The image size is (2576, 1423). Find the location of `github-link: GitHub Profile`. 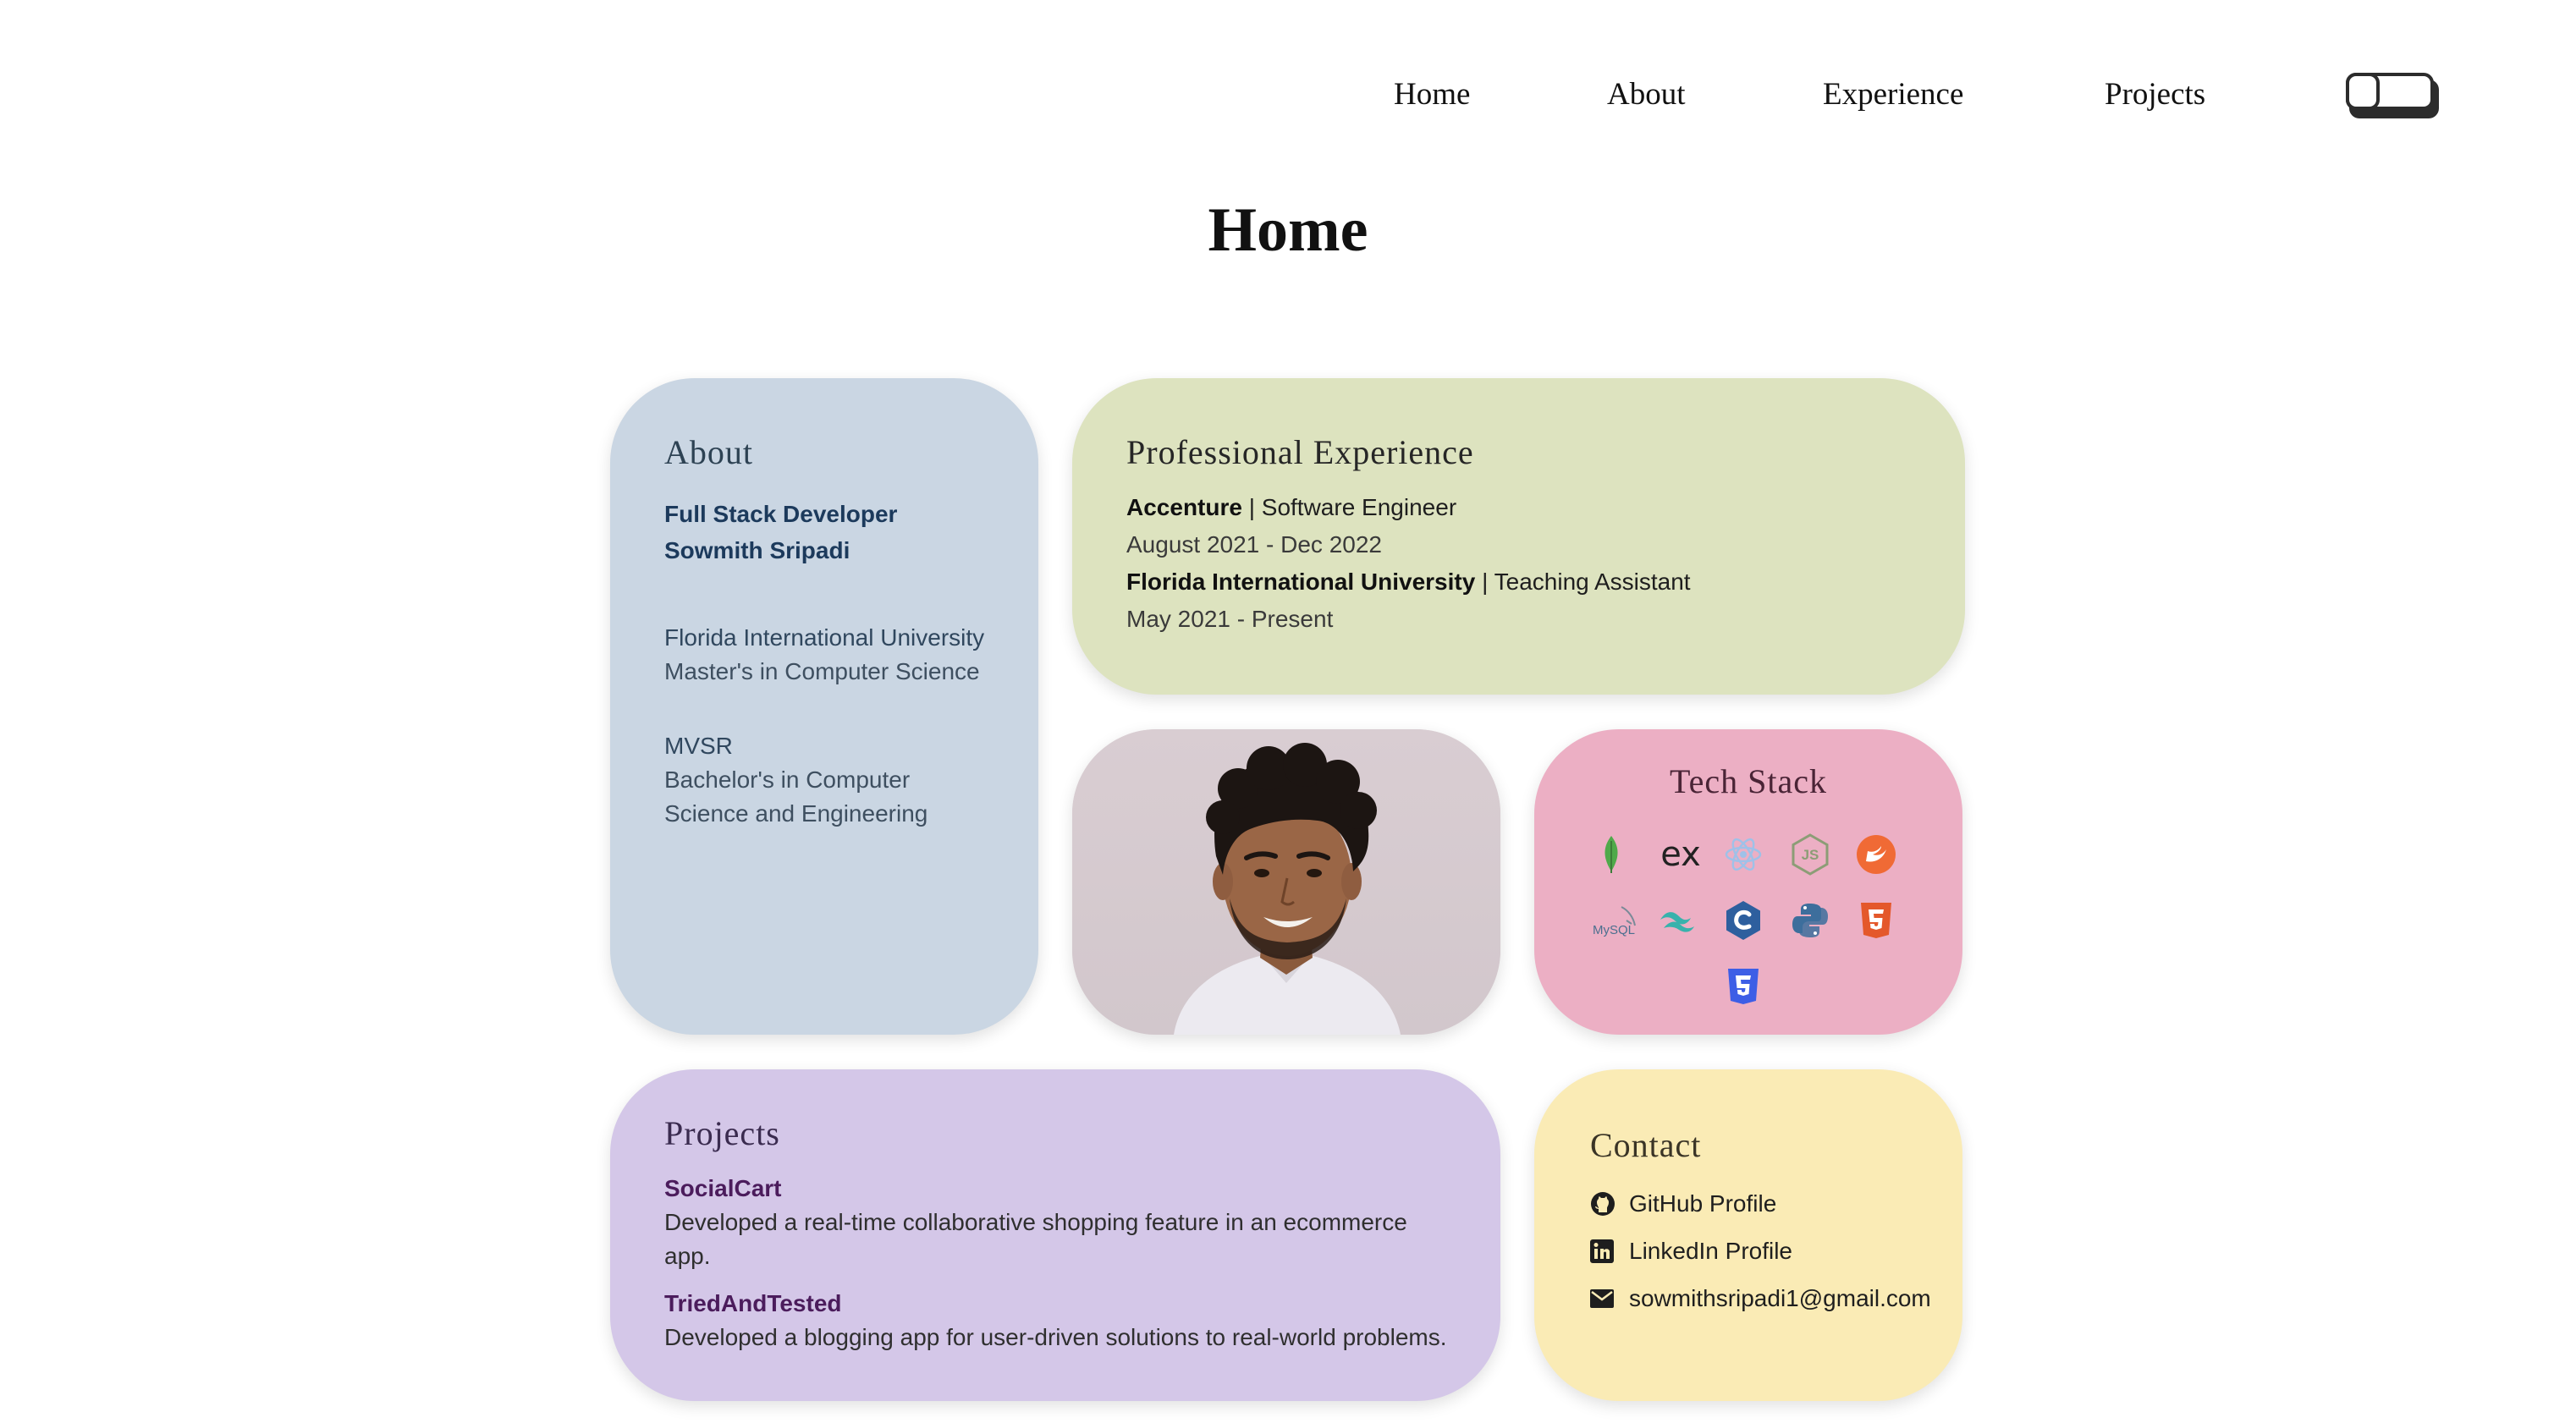

github-link: GitHub Profile is located at coordinates (1776, 1204).